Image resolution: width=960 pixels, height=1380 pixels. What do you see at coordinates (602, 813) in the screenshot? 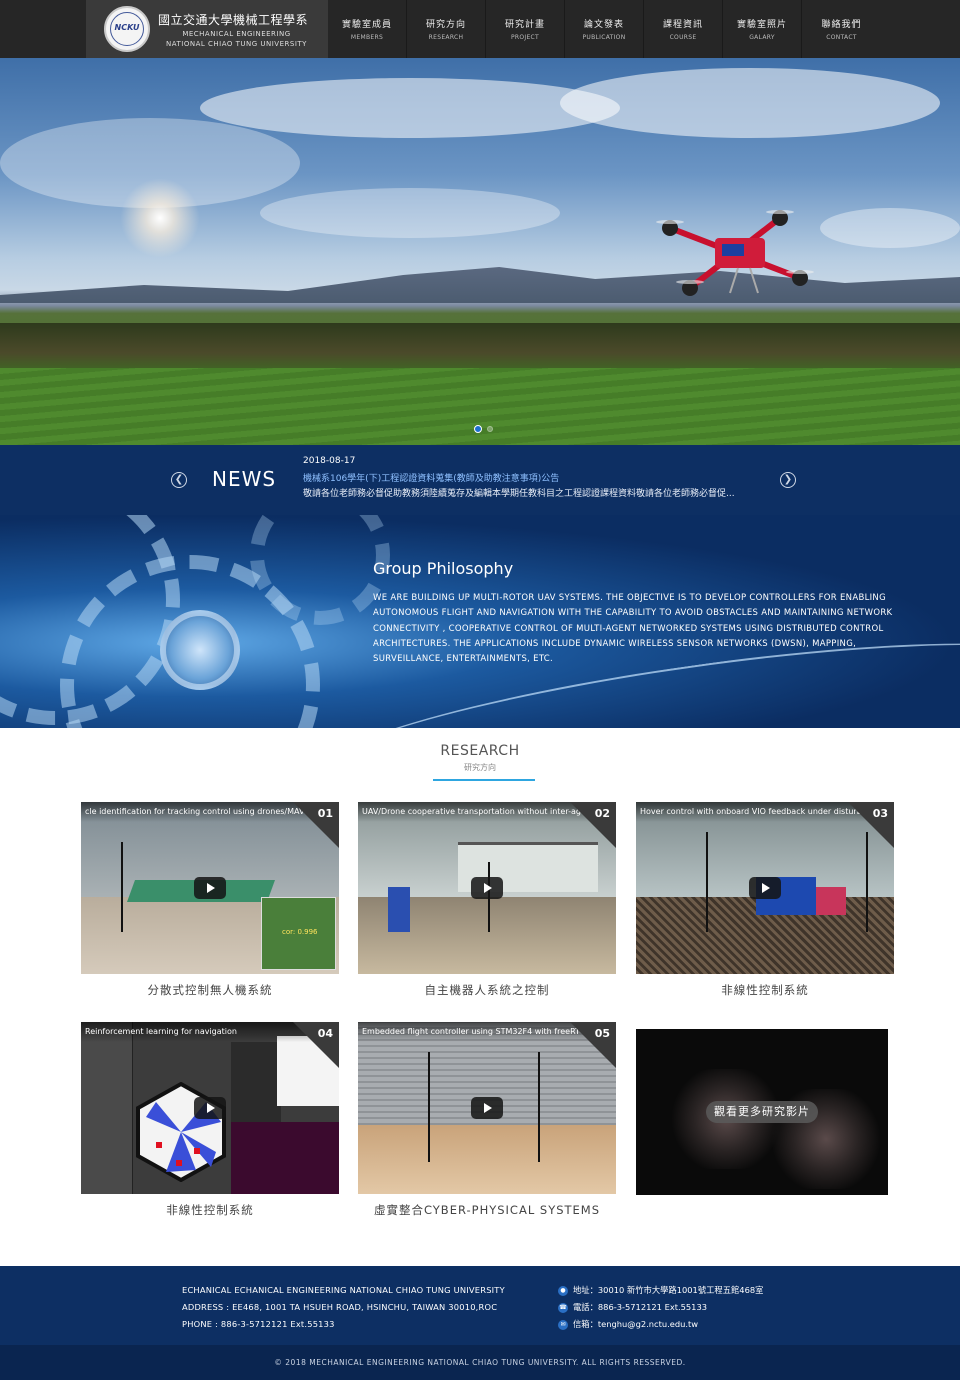
I see `card-number: 02` at bounding box center [602, 813].